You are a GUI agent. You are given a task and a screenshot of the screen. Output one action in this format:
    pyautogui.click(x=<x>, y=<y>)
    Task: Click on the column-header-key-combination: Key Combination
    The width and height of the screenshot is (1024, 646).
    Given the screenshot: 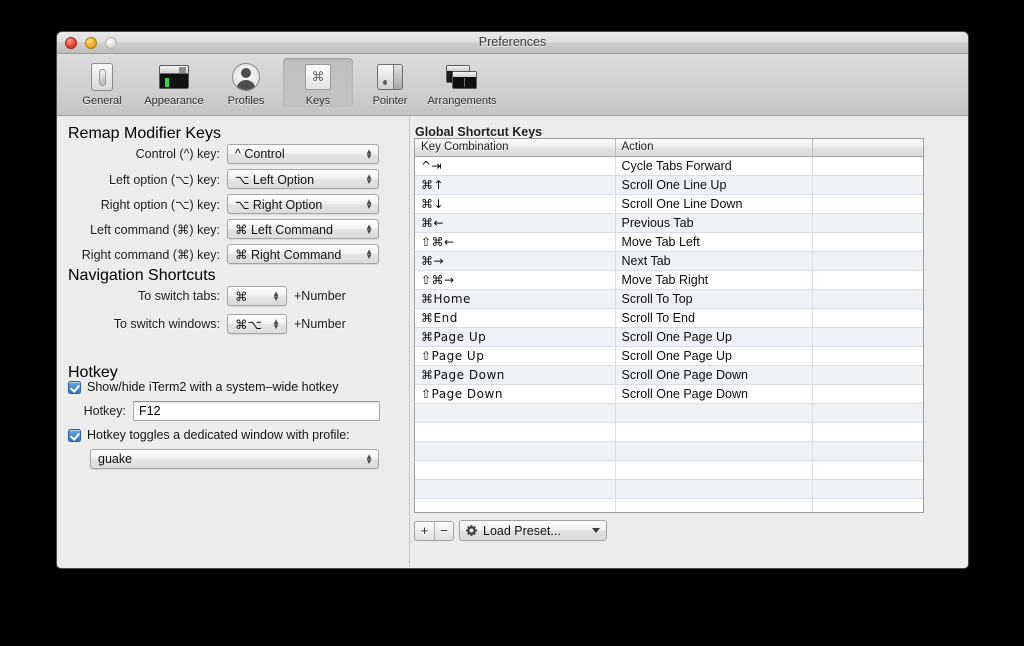 What is the action you would take?
    pyautogui.click(x=515, y=148)
    